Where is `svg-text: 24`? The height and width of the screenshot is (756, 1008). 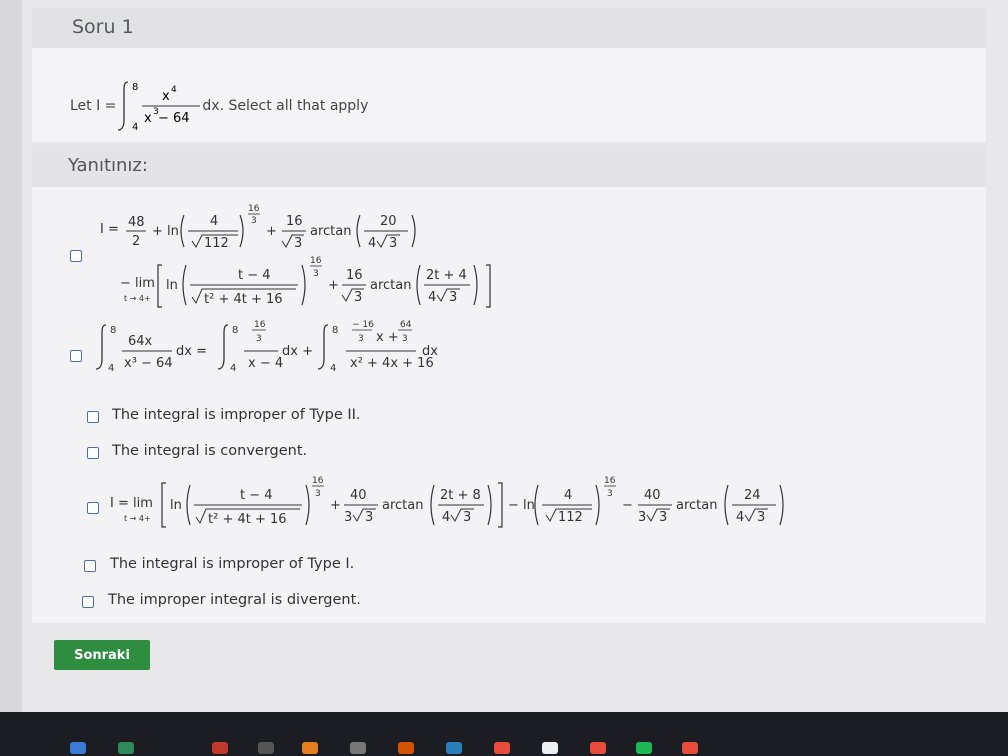
svg-text: 24 is located at coordinates (752, 495).